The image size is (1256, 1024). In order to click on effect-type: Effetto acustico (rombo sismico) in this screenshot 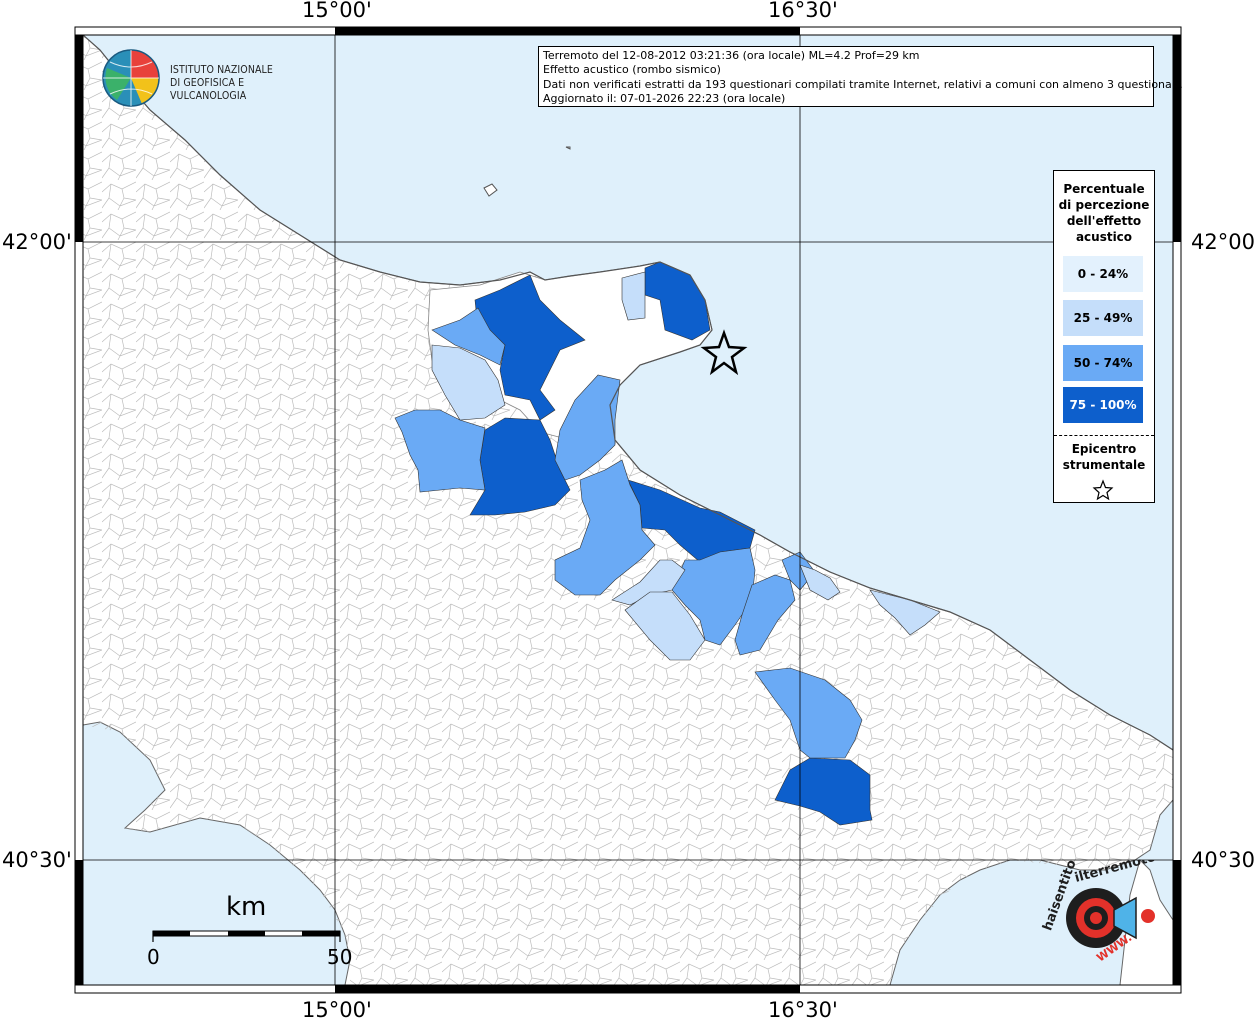, I will do `click(632, 70)`.